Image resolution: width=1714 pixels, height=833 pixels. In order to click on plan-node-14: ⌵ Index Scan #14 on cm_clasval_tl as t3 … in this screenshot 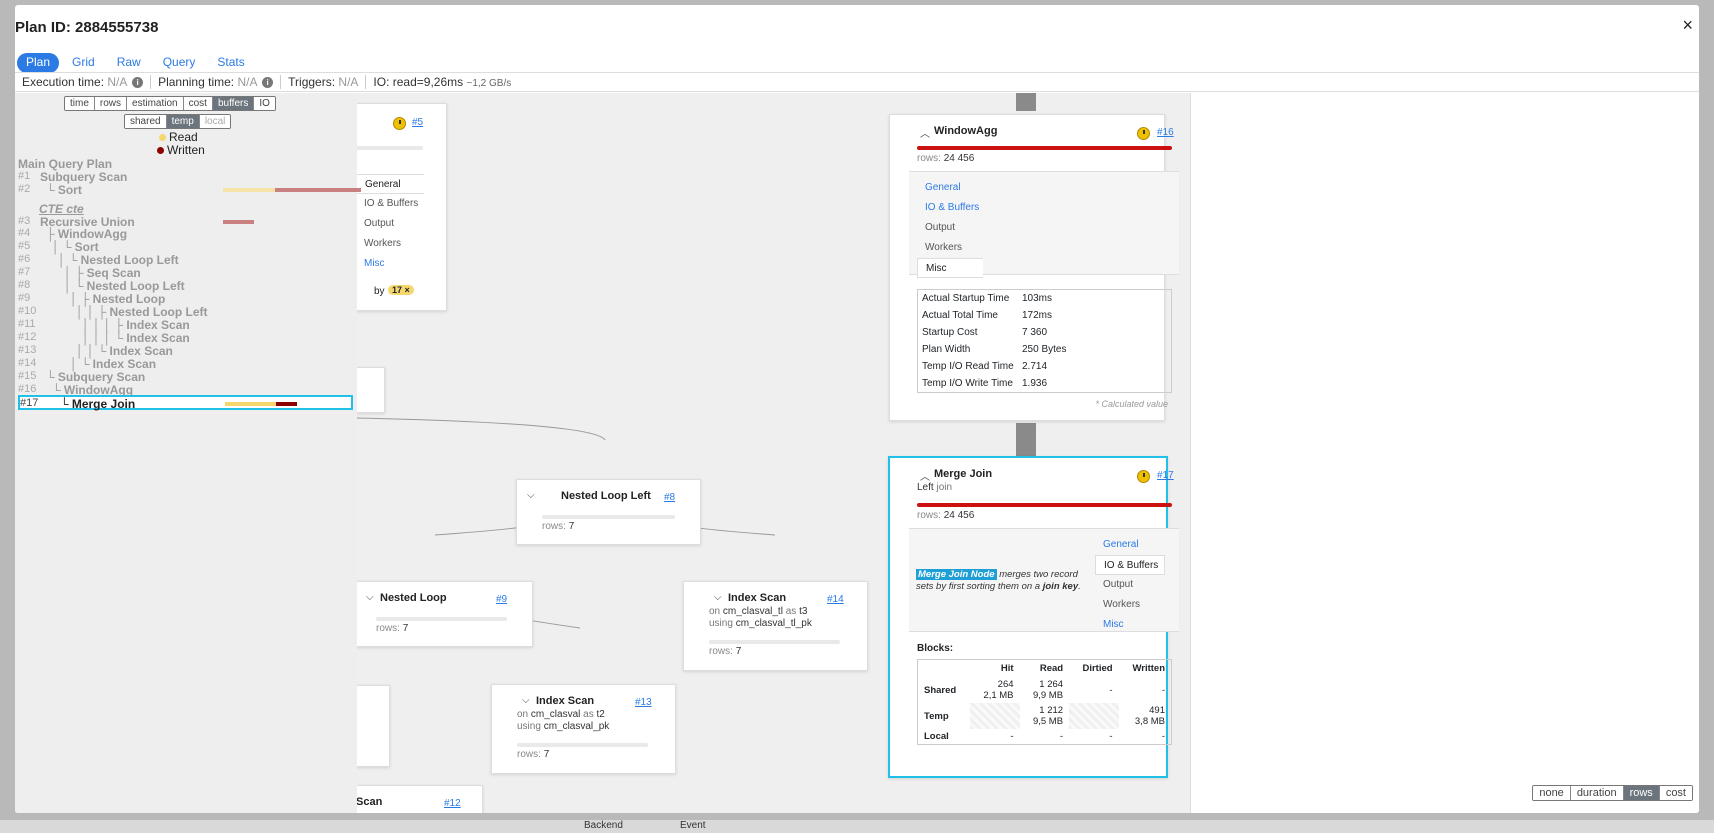, I will do `click(775, 626)`.